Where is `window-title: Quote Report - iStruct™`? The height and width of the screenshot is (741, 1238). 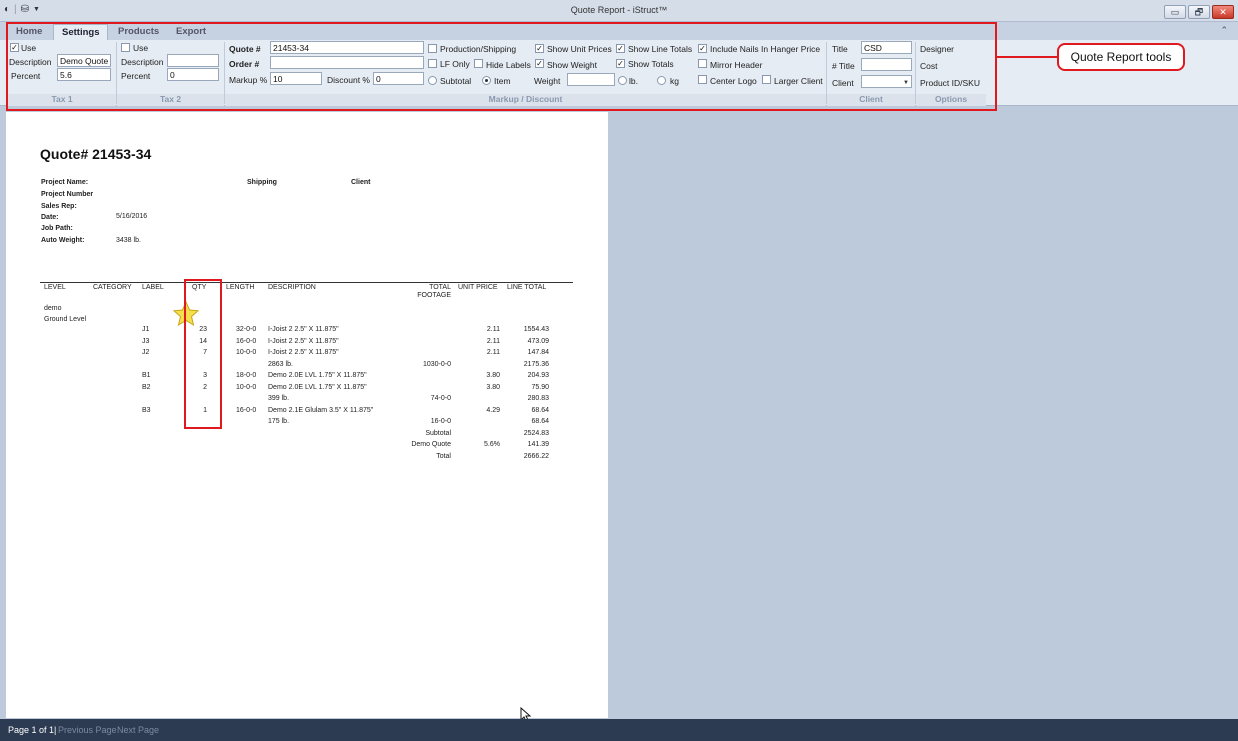
window-title: Quote Report - iStruct™ is located at coordinates (619, 10).